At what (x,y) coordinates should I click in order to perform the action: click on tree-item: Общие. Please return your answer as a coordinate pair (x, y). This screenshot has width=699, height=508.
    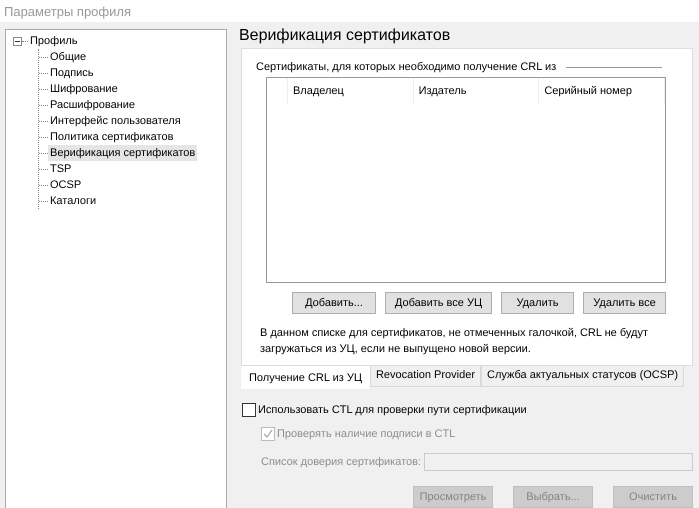
    Looking at the image, I should click on (68, 57).